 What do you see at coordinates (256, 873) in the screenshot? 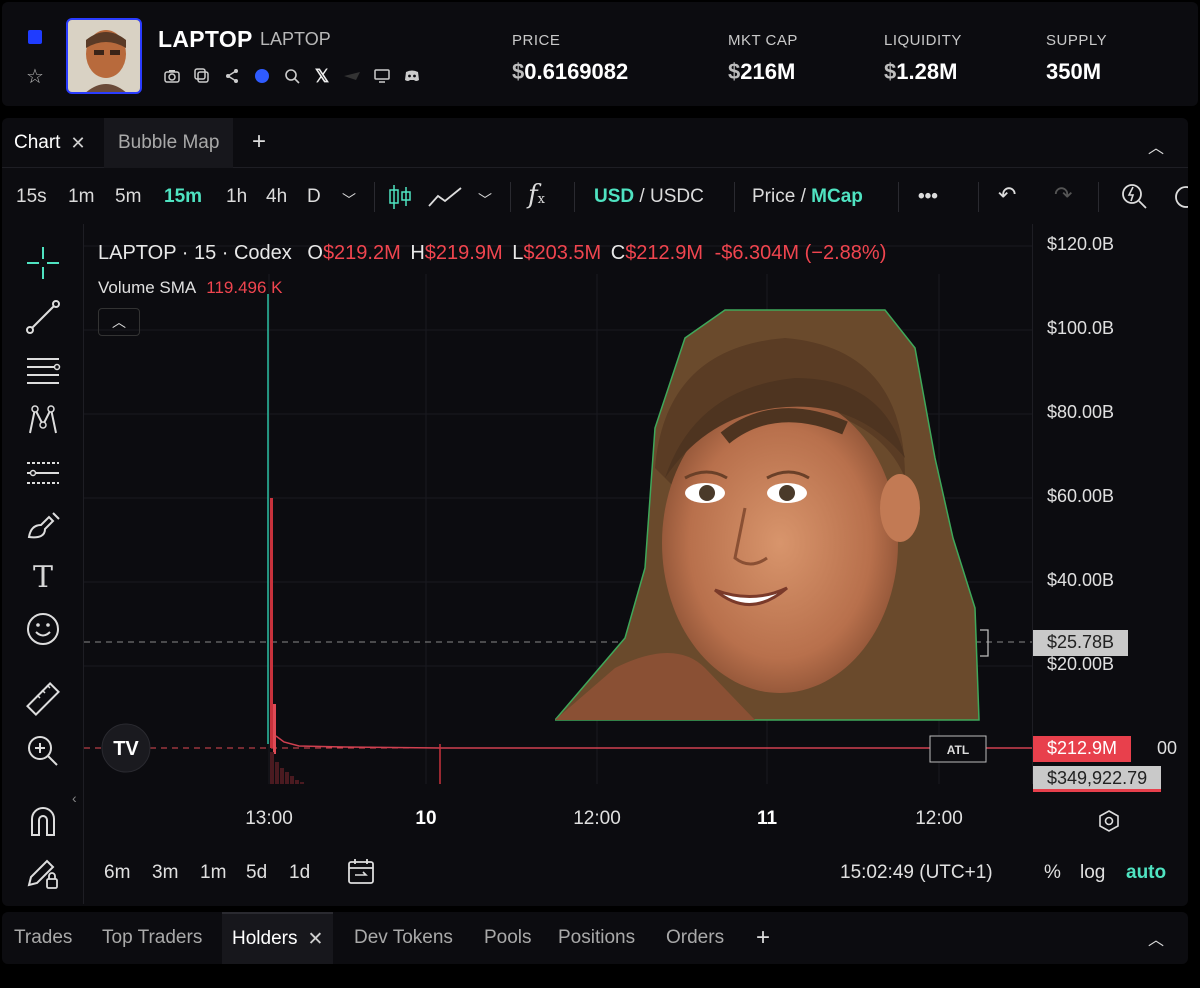
I see `range-5d: 5d` at bounding box center [256, 873].